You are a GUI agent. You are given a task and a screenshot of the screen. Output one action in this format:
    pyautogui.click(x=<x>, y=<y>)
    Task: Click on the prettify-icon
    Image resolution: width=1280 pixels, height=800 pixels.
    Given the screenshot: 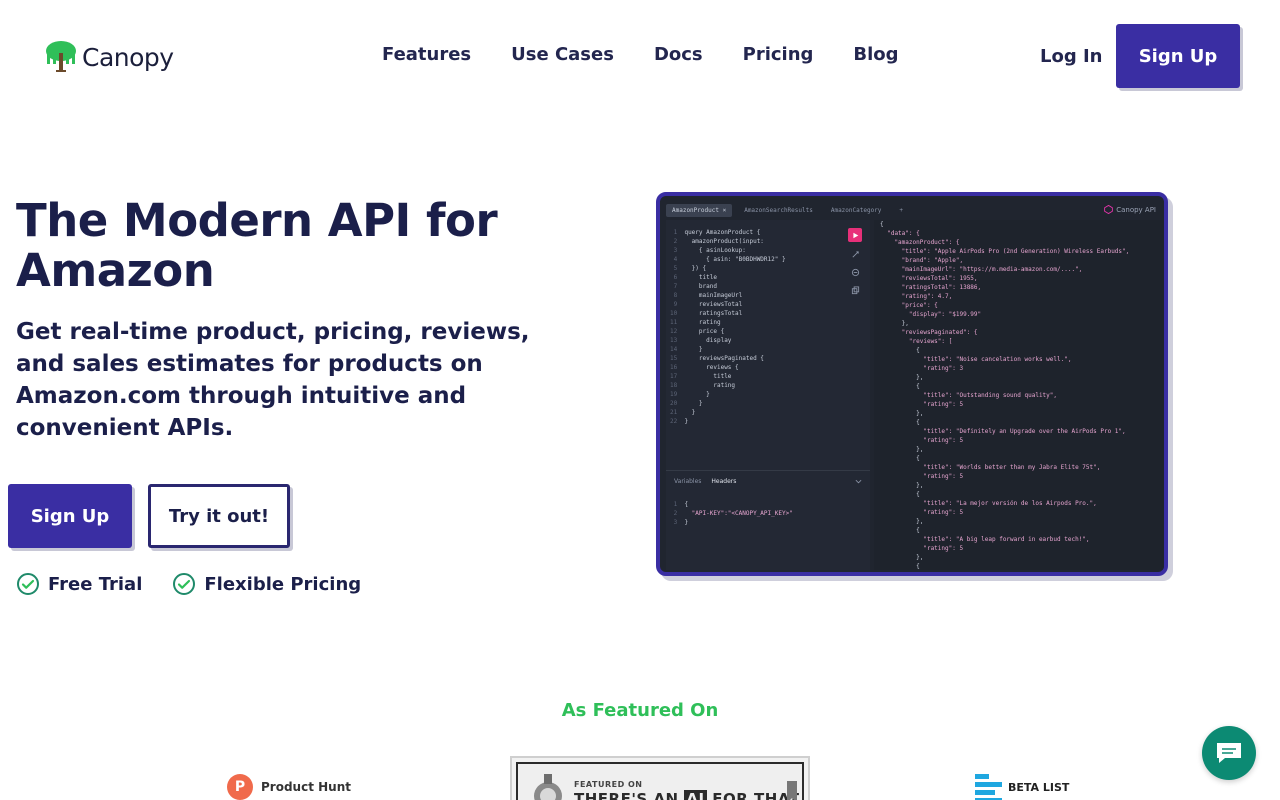 What is the action you would take?
    pyautogui.click(x=855, y=254)
    